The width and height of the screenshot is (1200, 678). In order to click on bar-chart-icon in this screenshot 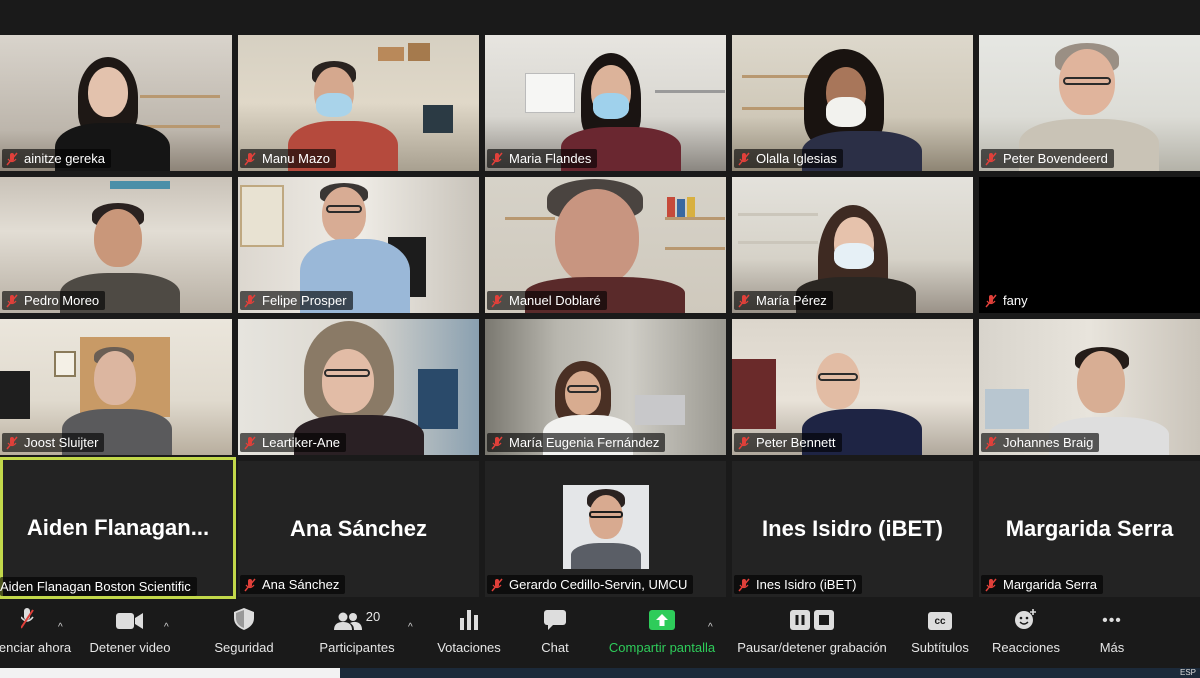, I will do `click(469, 617)`.